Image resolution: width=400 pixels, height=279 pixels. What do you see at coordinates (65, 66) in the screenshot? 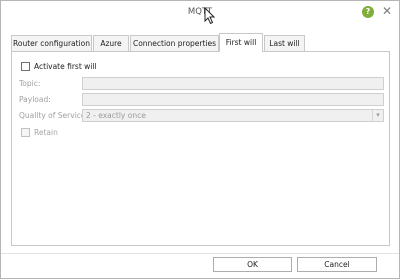
I see `activate-first-will-label: Activate first will` at bounding box center [65, 66].